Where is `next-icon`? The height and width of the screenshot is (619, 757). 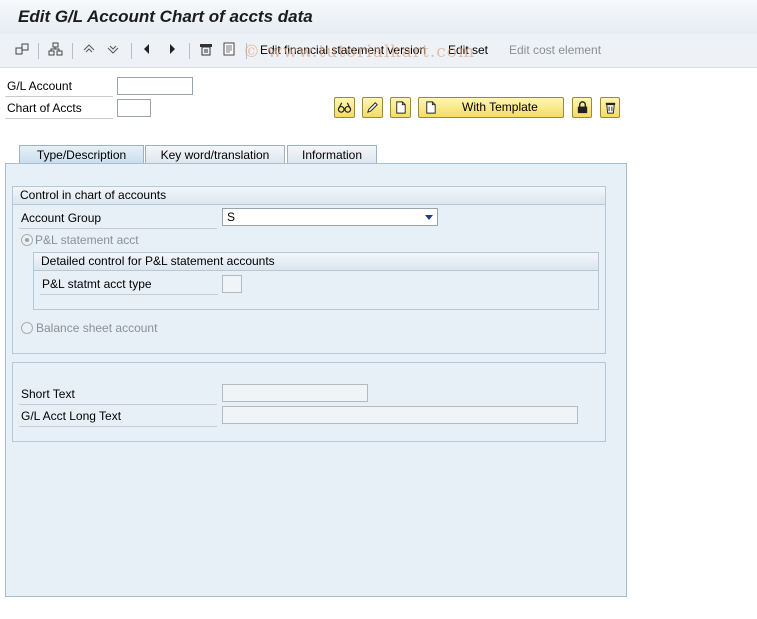 next-icon is located at coordinates (172, 50).